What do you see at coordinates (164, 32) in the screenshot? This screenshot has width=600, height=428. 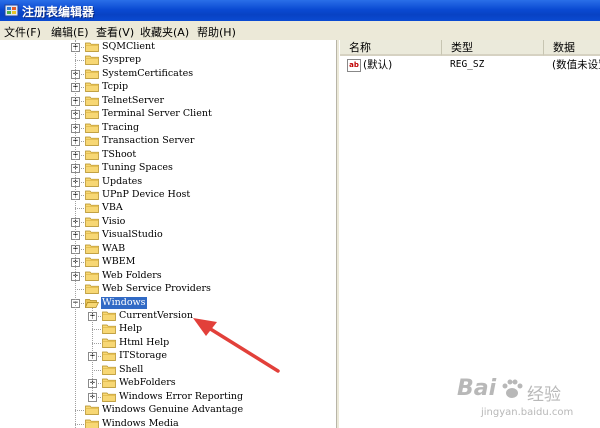 I see `menu-favorites: 收藏夹(A)` at bounding box center [164, 32].